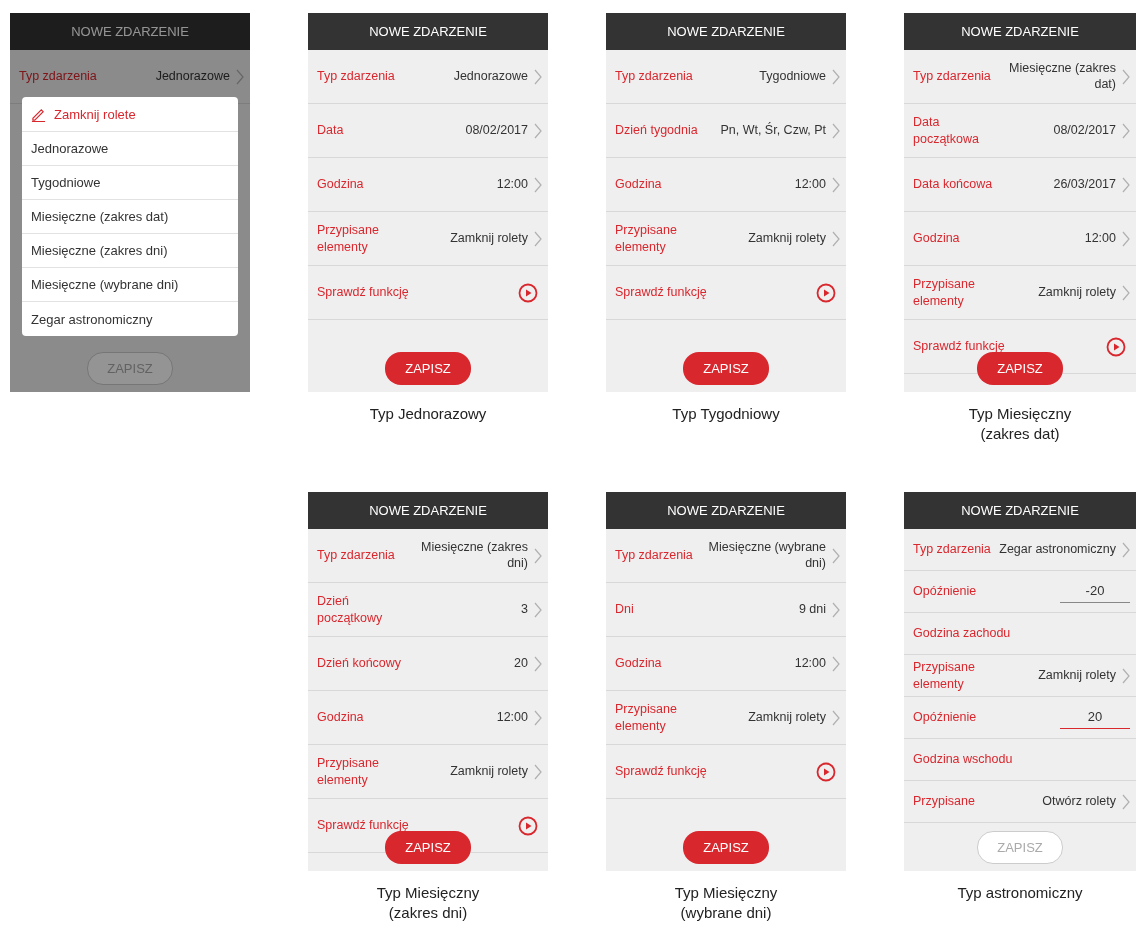 The height and width of the screenshot is (929, 1136). What do you see at coordinates (130, 285) in the screenshot?
I see `menu-item: Miesięczne (wybrane dni)` at bounding box center [130, 285].